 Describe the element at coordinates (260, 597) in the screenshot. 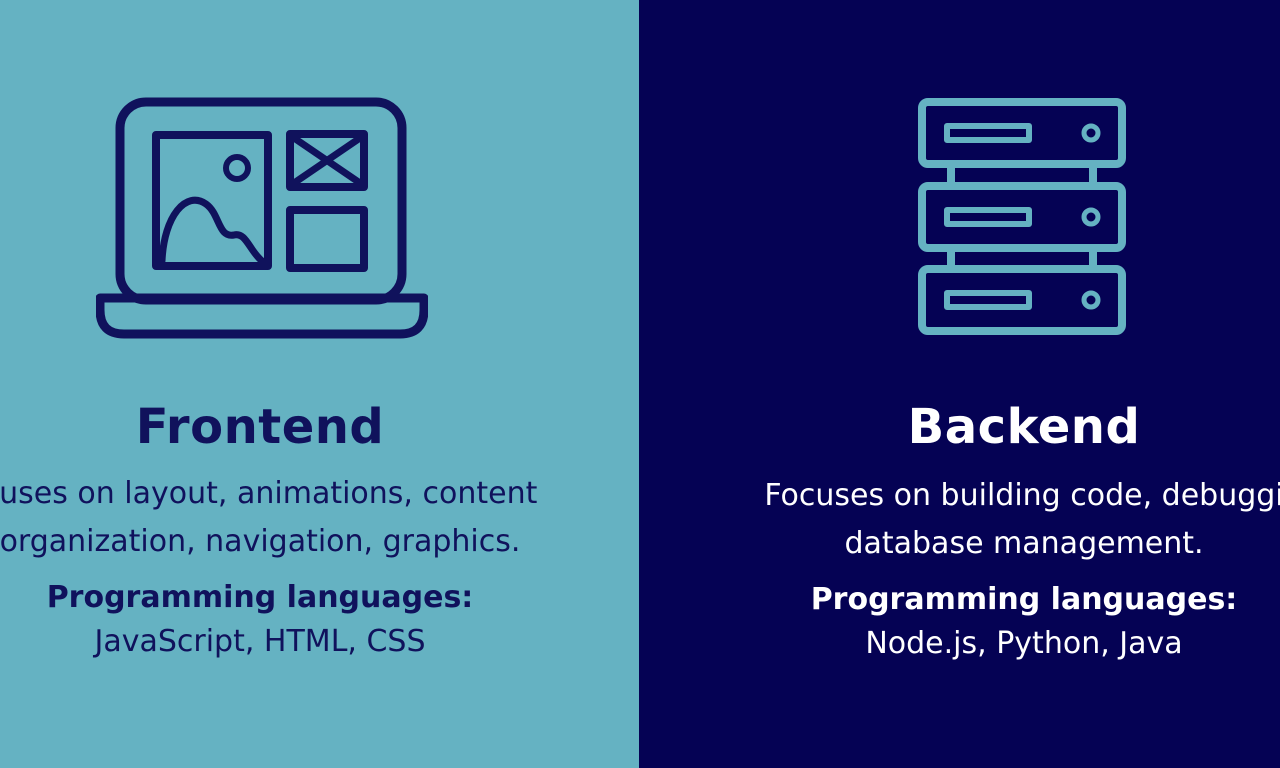

I see `frontend-languages-label: Programming languages:` at that location.